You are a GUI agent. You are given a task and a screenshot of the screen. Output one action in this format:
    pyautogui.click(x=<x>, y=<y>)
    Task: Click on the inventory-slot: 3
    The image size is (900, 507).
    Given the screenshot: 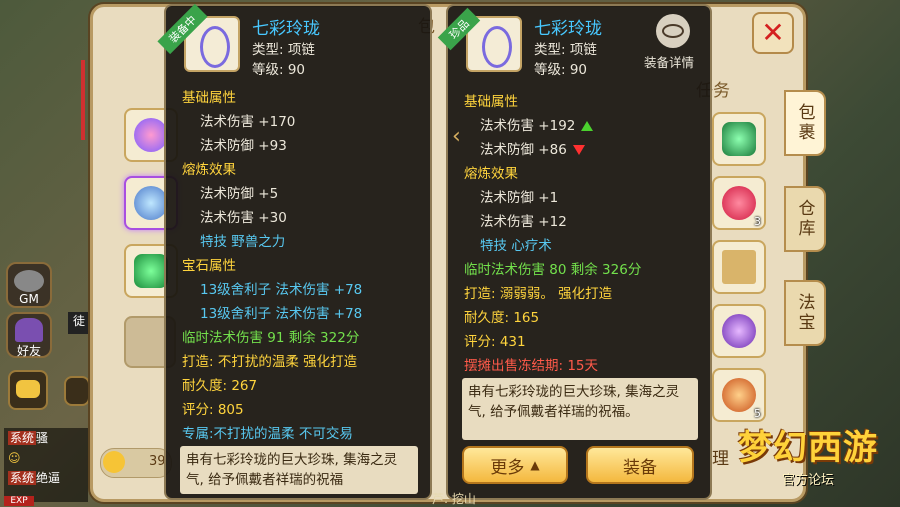 What is the action you would take?
    pyautogui.click(x=739, y=203)
    